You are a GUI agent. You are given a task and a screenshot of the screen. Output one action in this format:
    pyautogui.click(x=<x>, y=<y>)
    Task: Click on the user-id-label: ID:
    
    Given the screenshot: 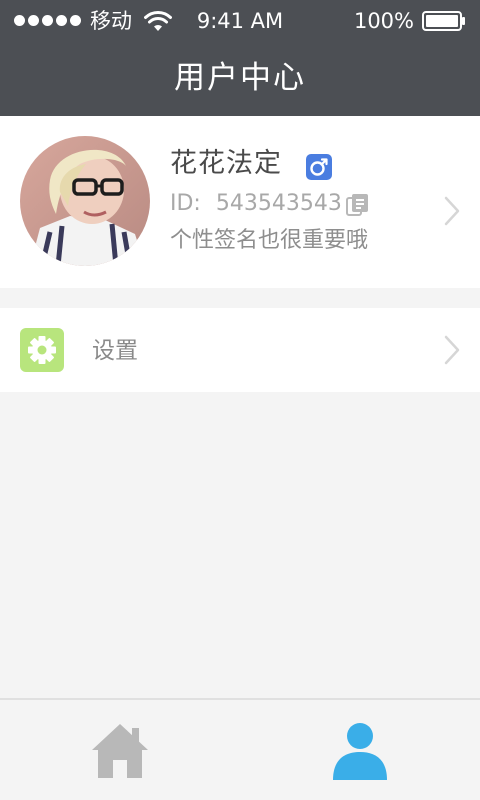 What is the action you would take?
    pyautogui.click(x=185, y=203)
    